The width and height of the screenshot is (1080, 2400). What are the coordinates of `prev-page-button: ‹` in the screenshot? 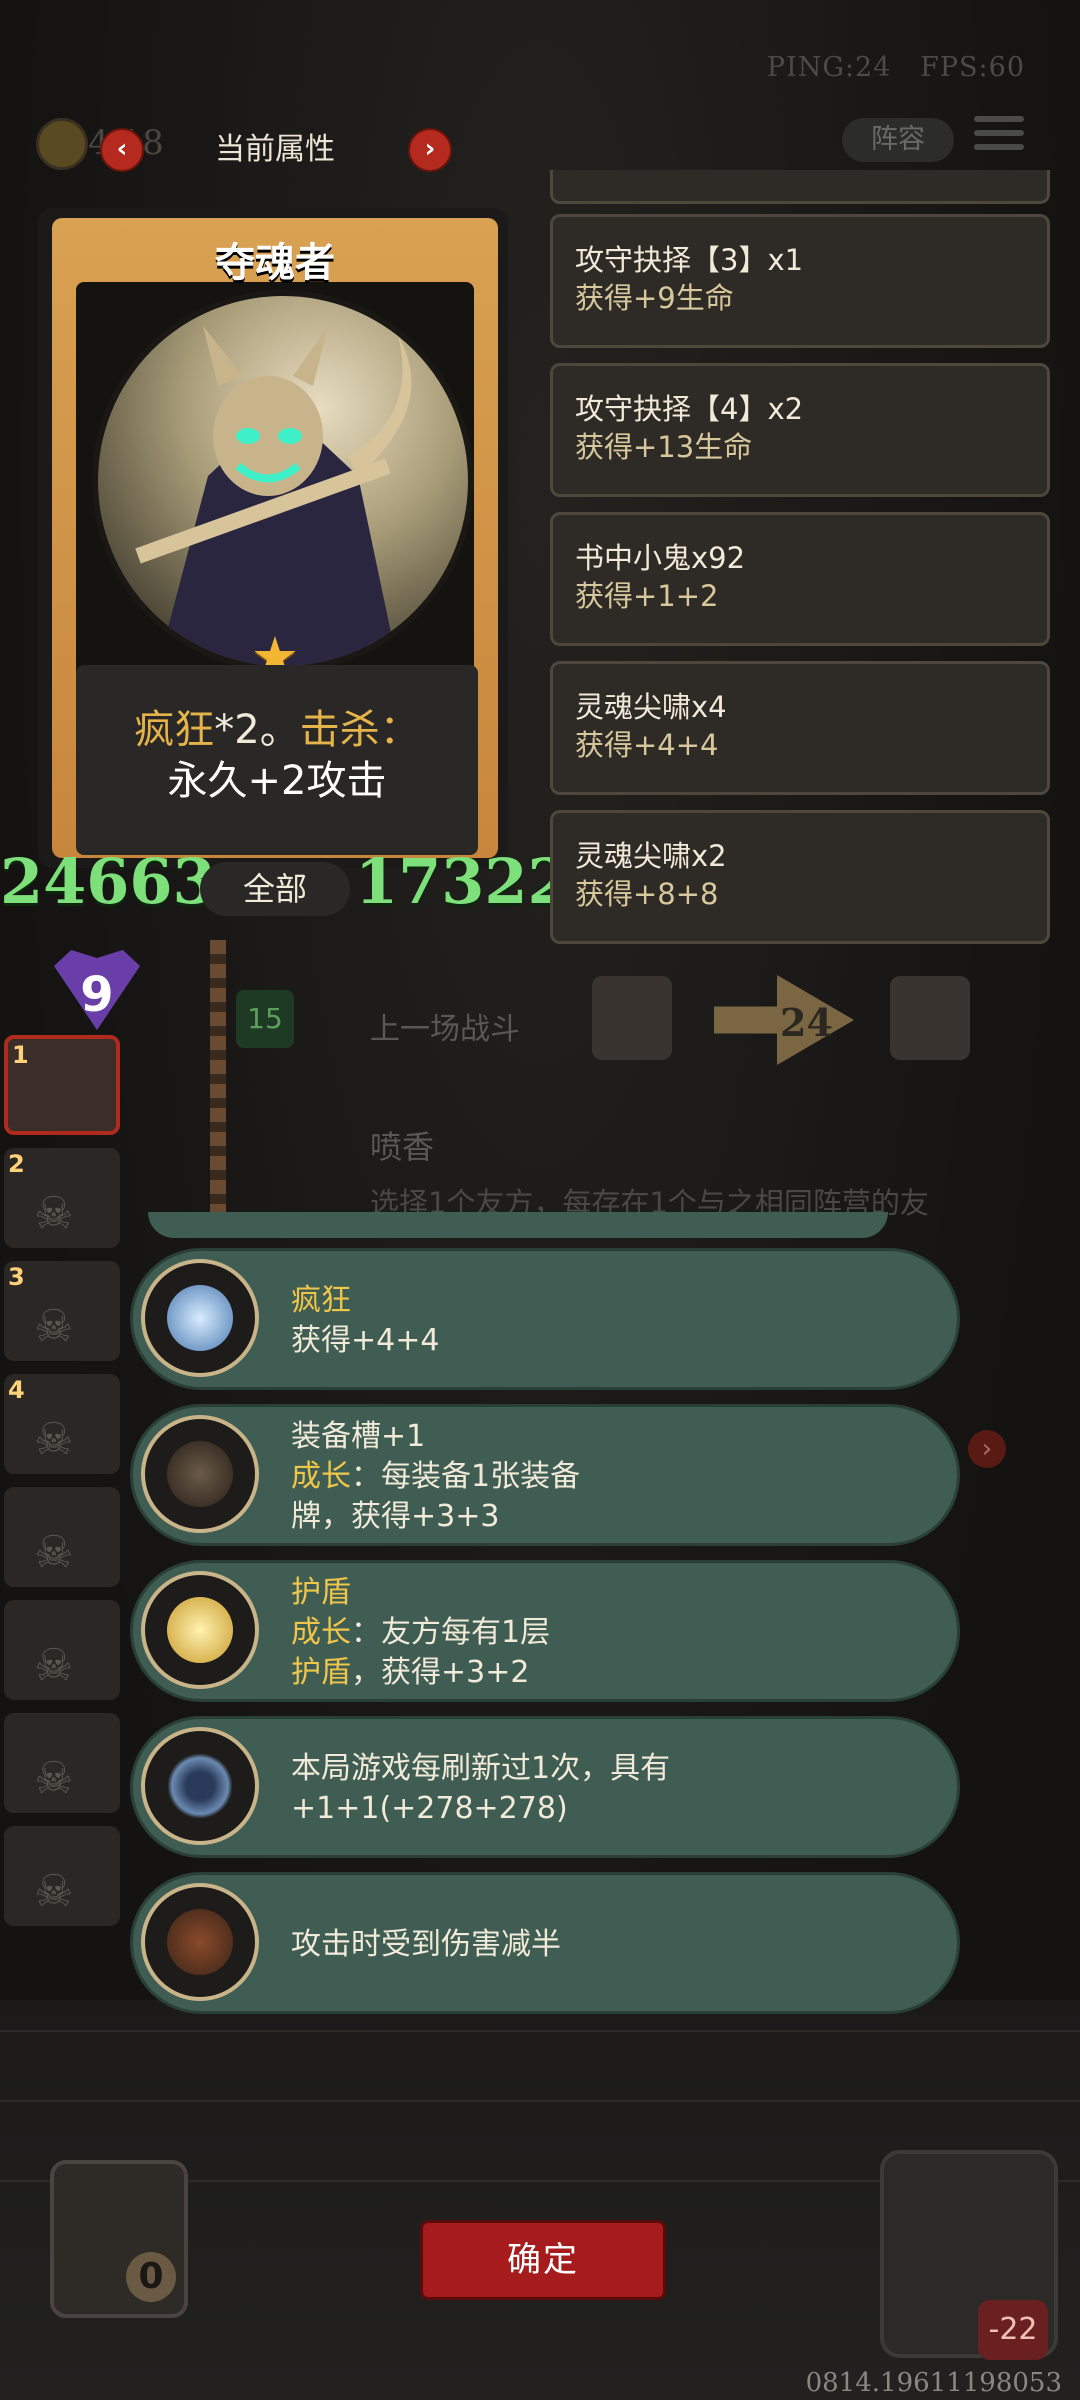 It's located at (122, 150).